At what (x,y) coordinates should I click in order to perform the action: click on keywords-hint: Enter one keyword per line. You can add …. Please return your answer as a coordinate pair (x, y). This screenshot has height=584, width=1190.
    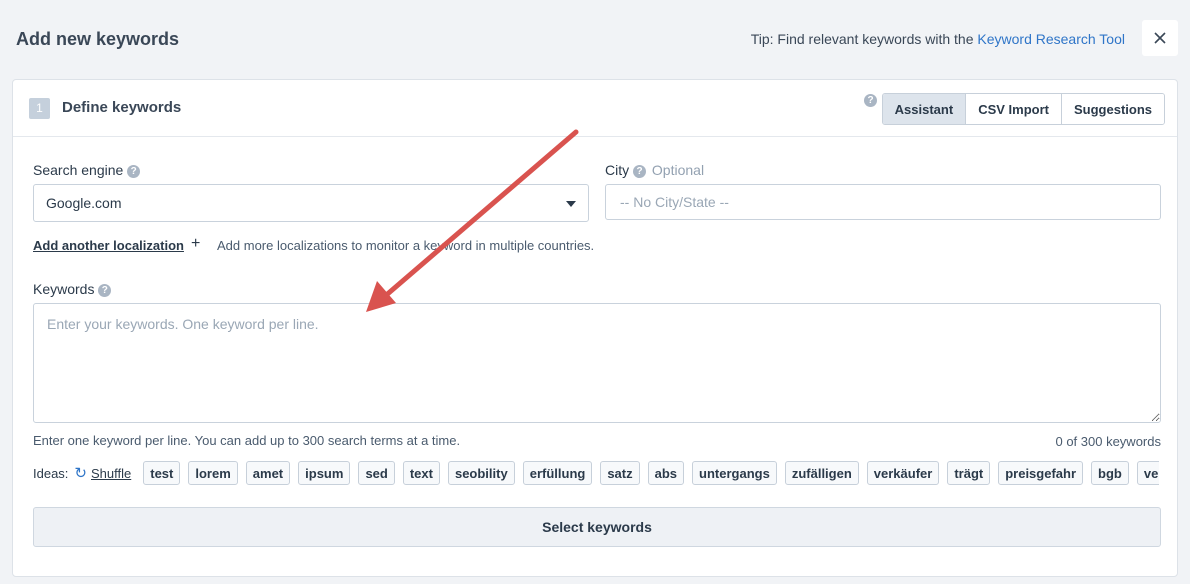
    Looking at the image, I should click on (247, 440).